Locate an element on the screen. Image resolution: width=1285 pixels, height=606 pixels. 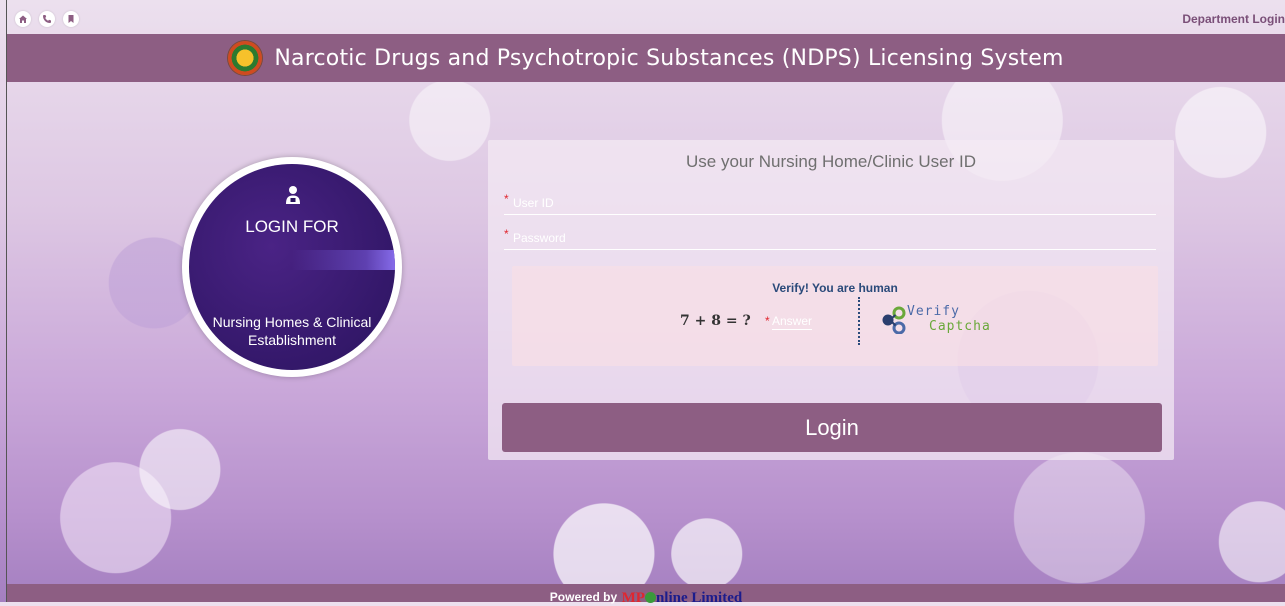
phone-icon is located at coordinates (47, 19).